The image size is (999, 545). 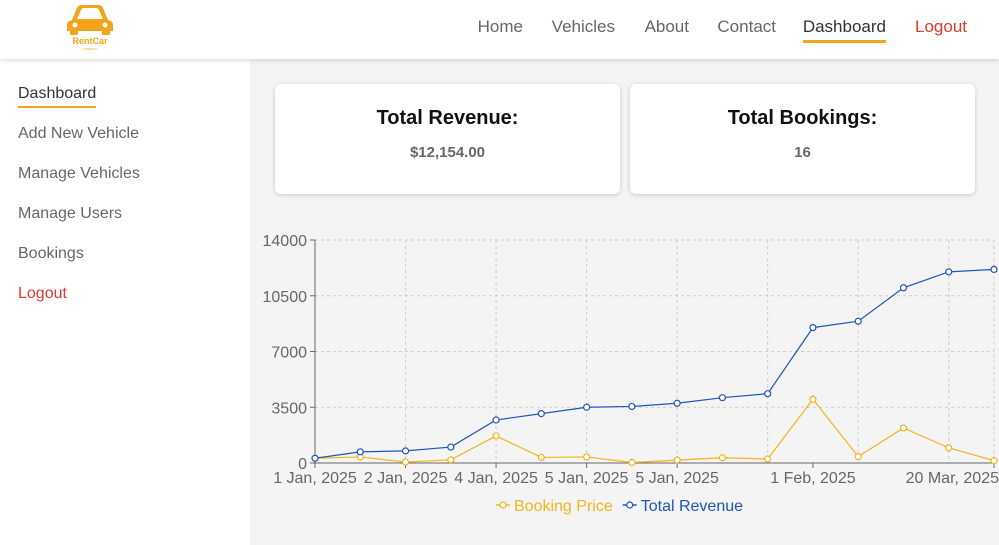 I want to click on nav-about: About, so click(x=667, y=27).